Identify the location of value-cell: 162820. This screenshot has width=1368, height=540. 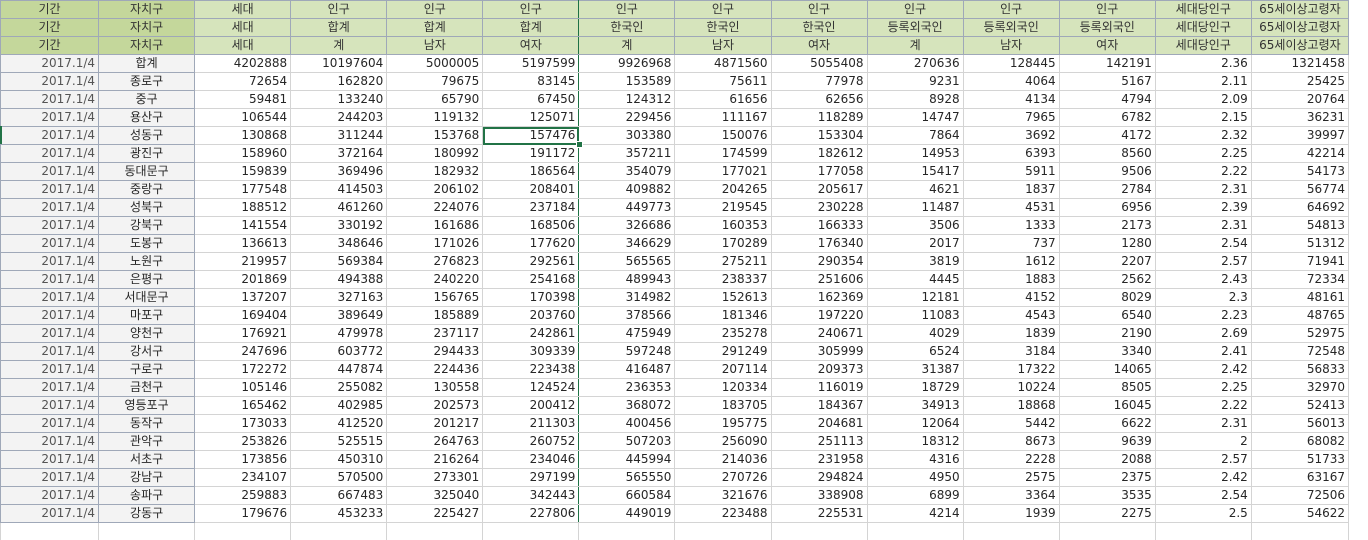
(339, 81).